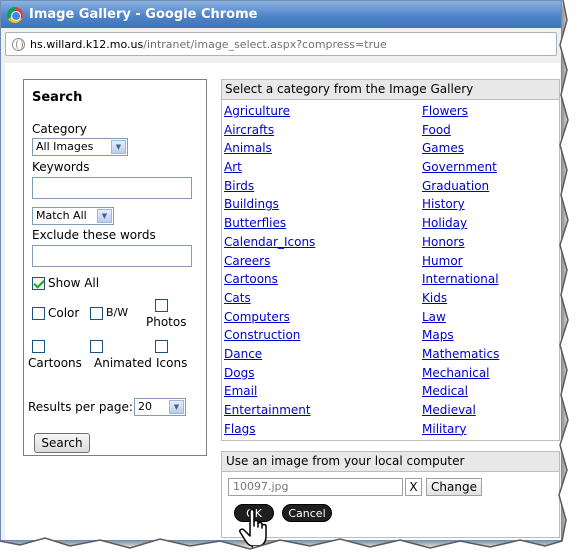 The width and height of the screenshot is (577, 559). Describe the element at coordinates (269, 279) in the screenshot. I see `category-link: Cartoons` at that location.